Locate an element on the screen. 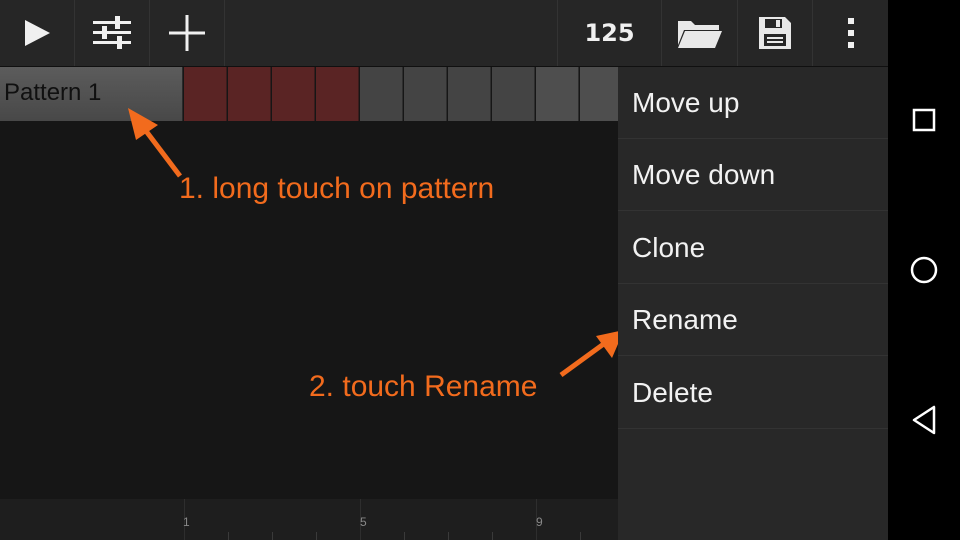 This screenshot has height=540, width=960. triangle-back-icon is located at coordinates (924, 420).